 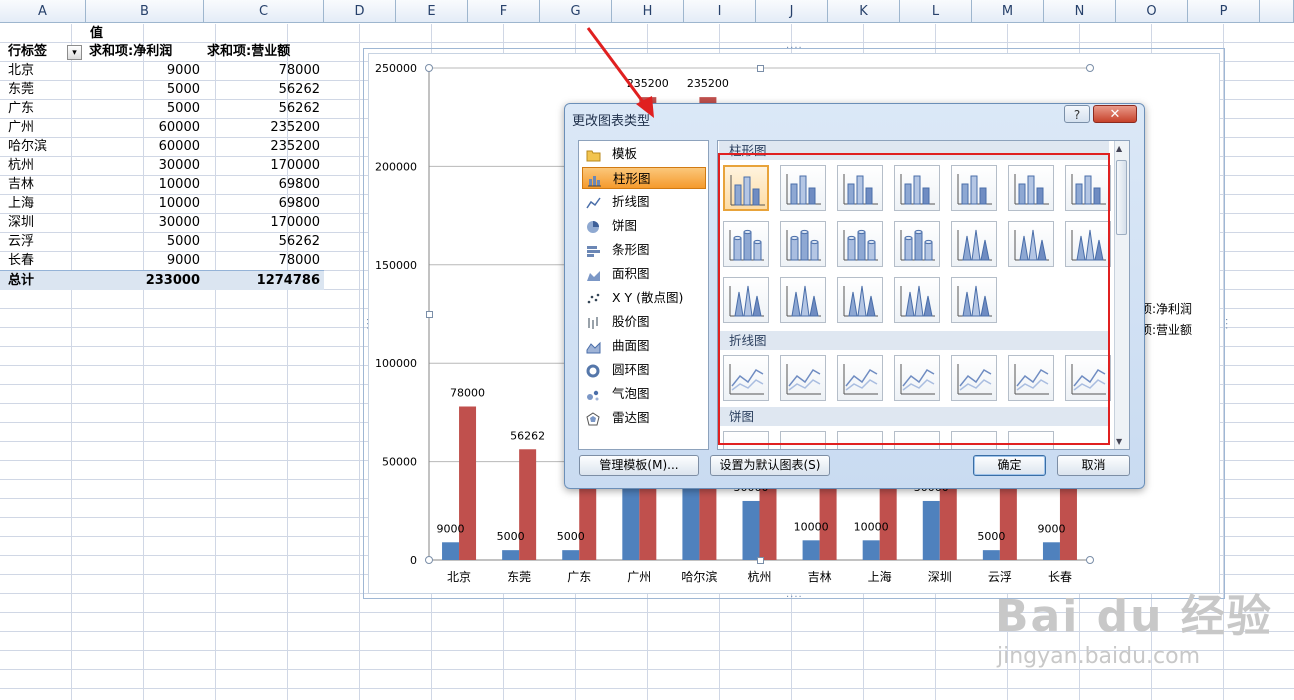 I want to click on column-header-a: A, so click(x=43, y=11).